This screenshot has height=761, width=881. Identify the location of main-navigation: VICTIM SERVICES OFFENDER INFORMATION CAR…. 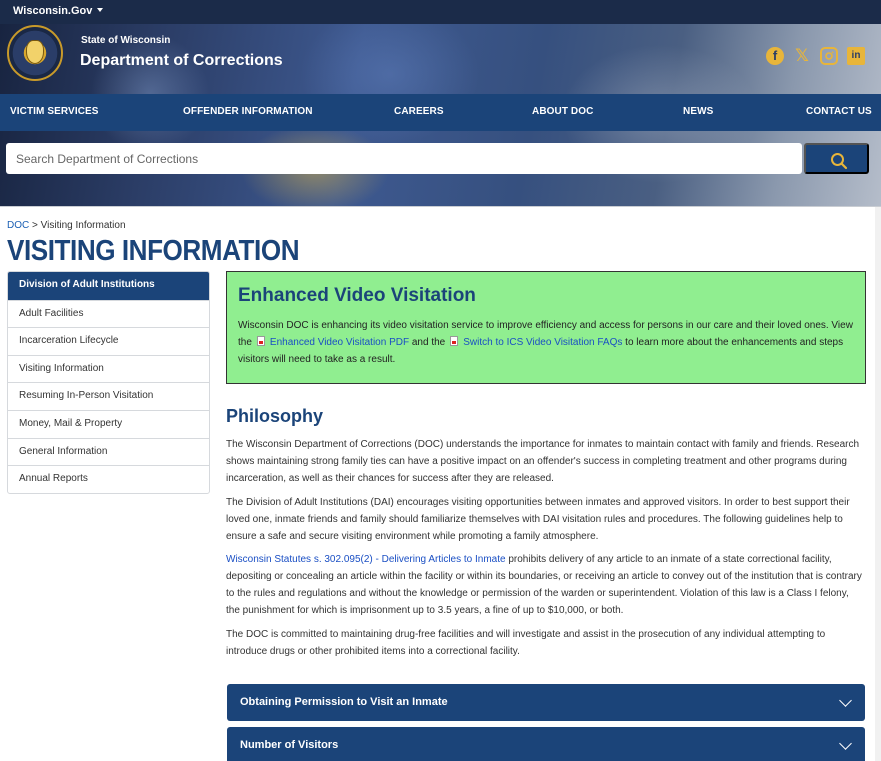
(440, 112).